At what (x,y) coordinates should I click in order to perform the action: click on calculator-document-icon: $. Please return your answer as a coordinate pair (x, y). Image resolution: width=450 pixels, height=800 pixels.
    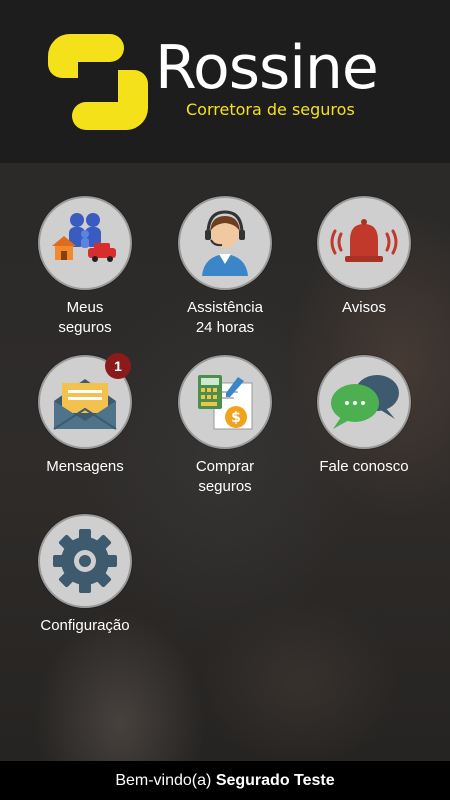
    Looking at the image, I should click on (225, 402).